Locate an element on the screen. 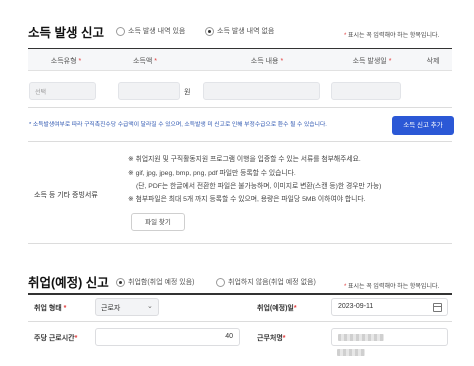 Image resolution: width=474 pixels, height=366 pixels. employment-type-value: 근로자 is located at coordinates (111, 308).